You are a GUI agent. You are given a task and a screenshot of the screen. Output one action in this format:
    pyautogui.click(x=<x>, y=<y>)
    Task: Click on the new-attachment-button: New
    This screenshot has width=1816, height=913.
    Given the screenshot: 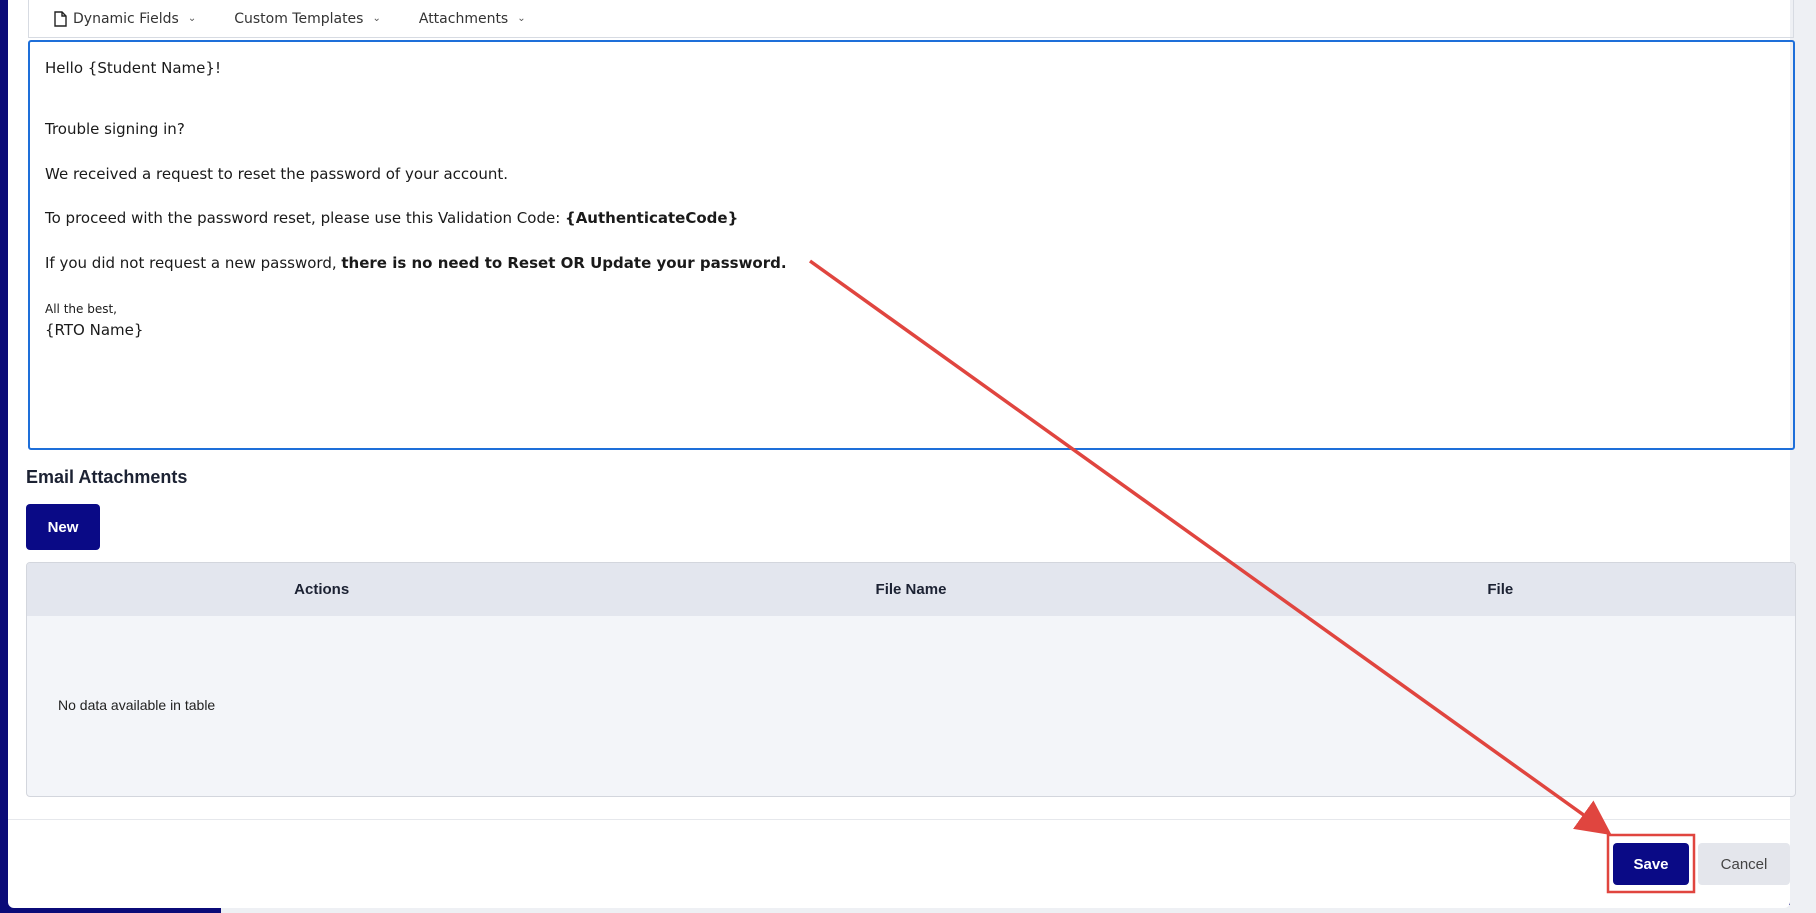 What is the action you would take?
    pyautogui.click(x=63, y=527)
    